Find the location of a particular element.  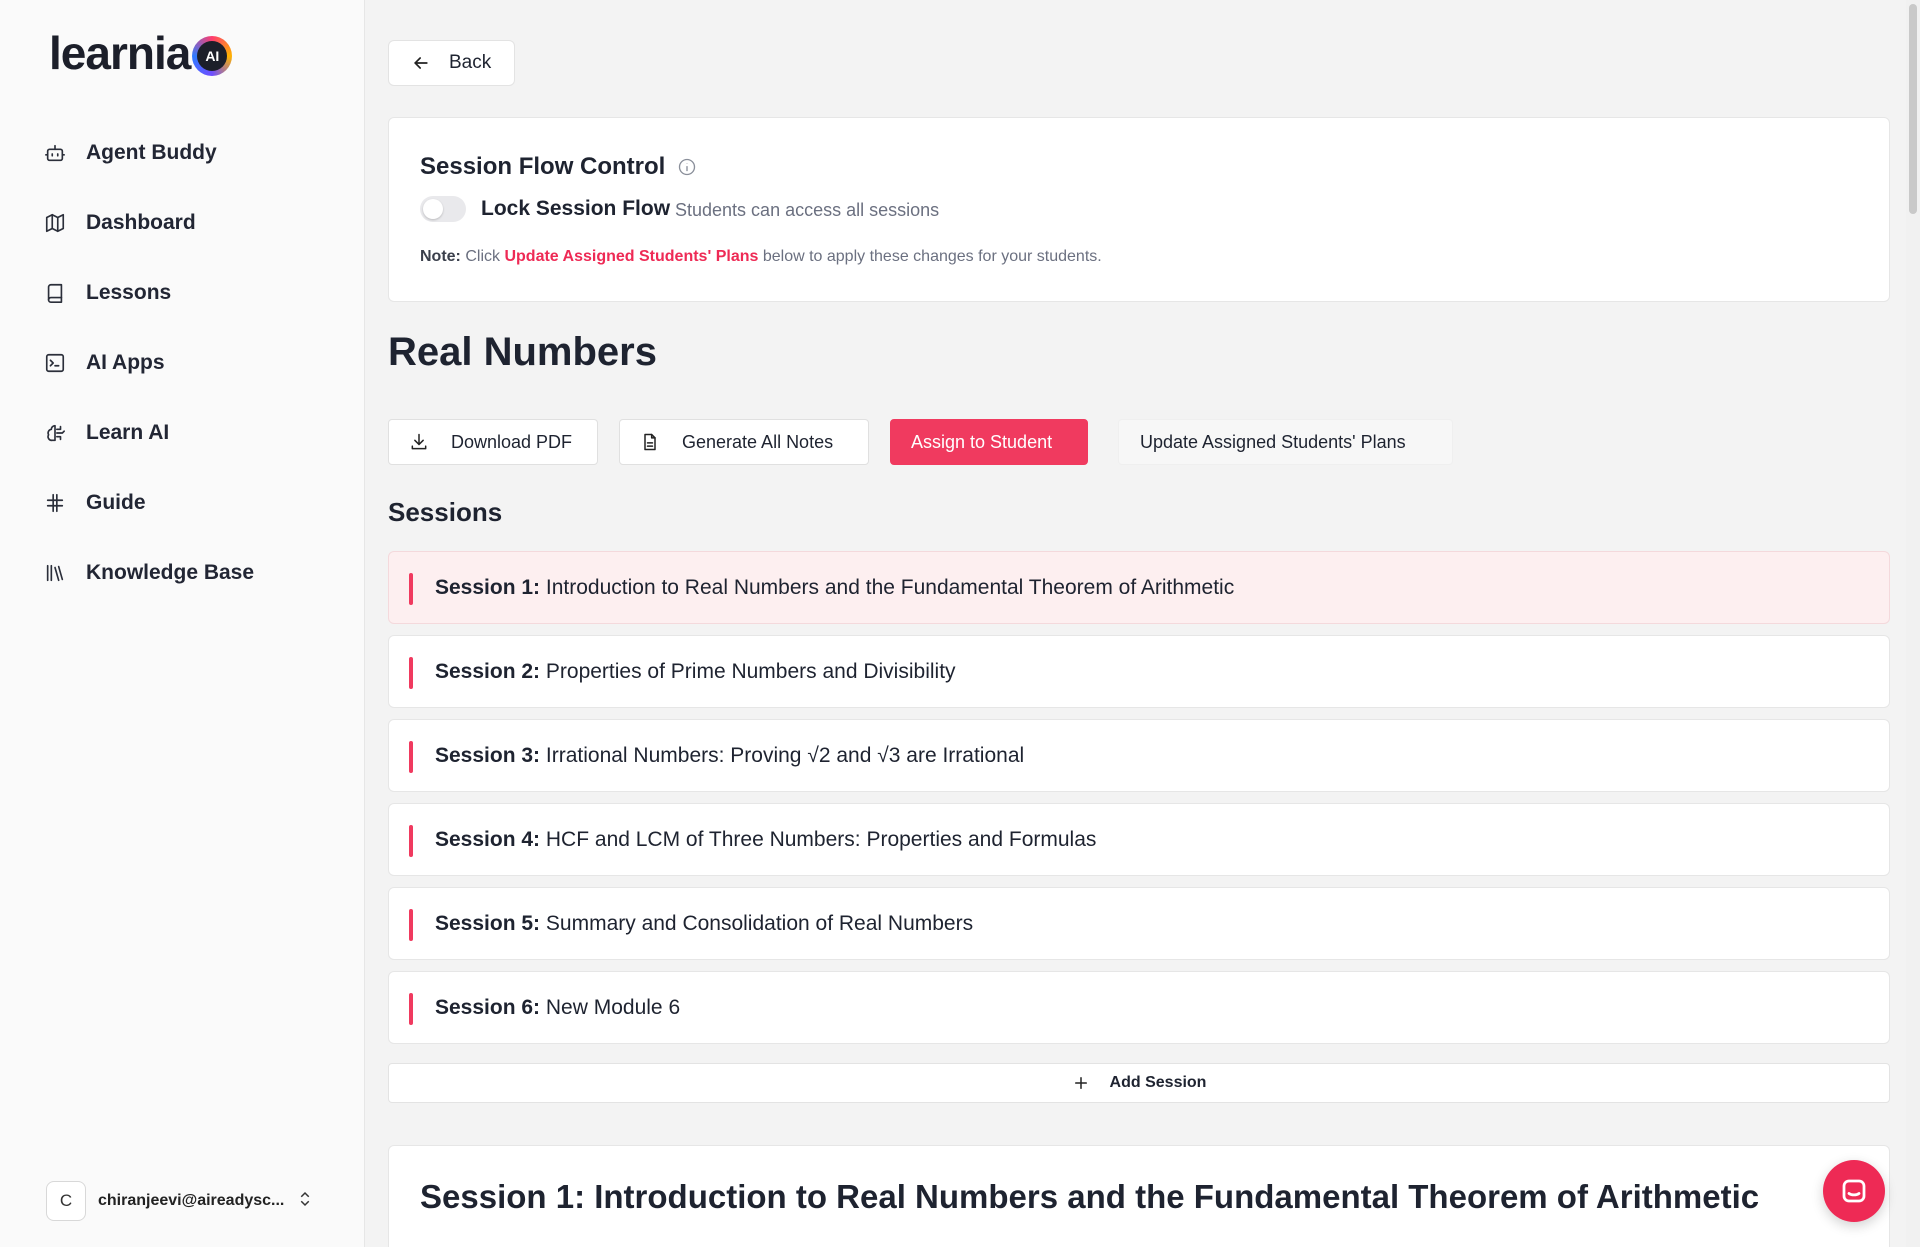

flow-title: Session Flow Control is located at coordinates (558, 167).